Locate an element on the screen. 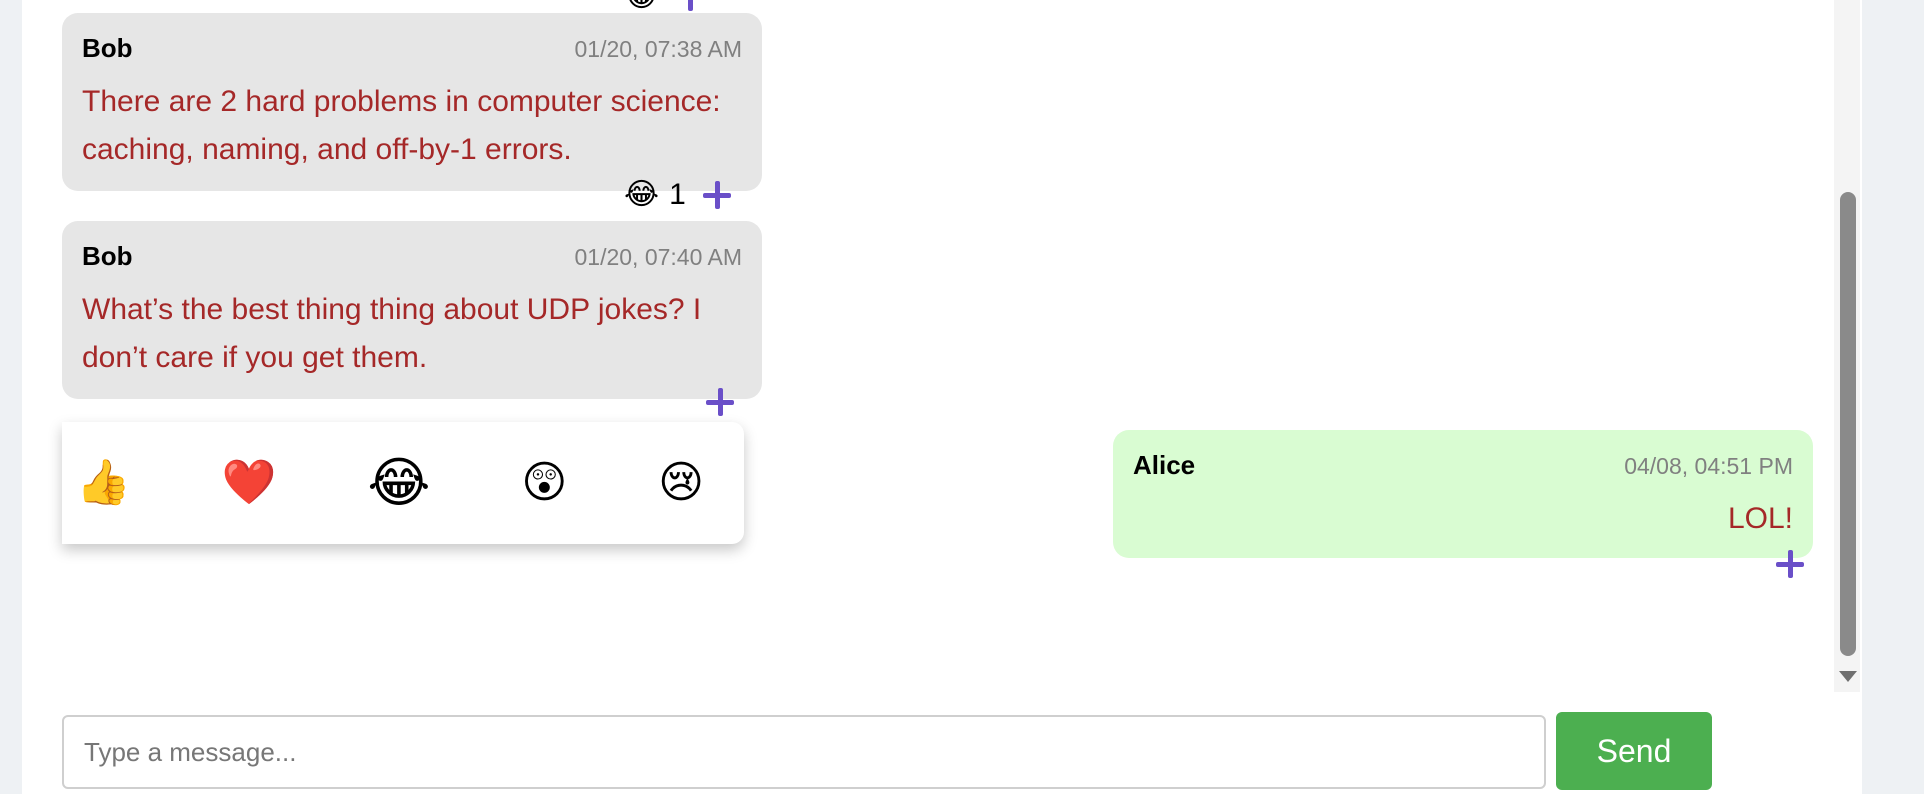 The width and height of the screenshot is (1924, 794). sender-name: Alice is located at coordinates (1164, 465).